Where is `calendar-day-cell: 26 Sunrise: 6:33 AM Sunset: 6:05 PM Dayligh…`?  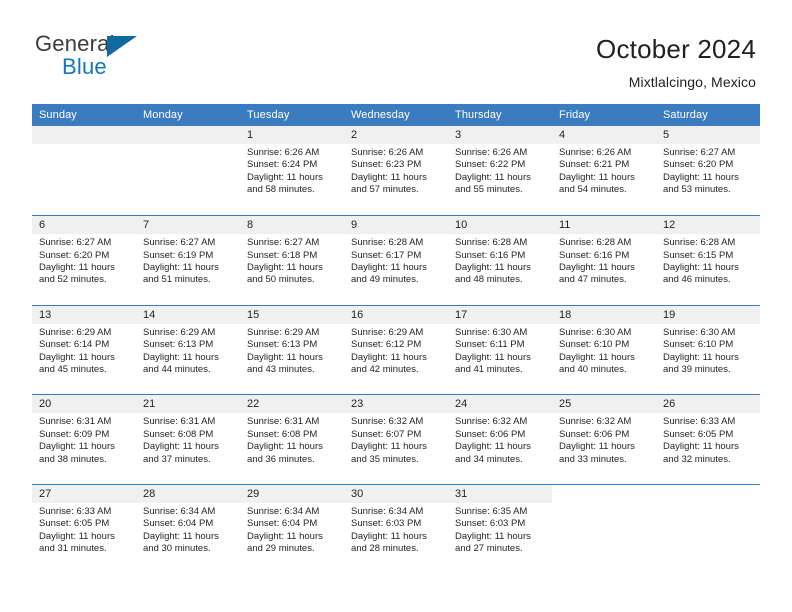
calendar-day-cell: 26 Sunrise: 6:33 AM Sunset: 6:05 PM Dayligh… is located at coordinates (708, 439).